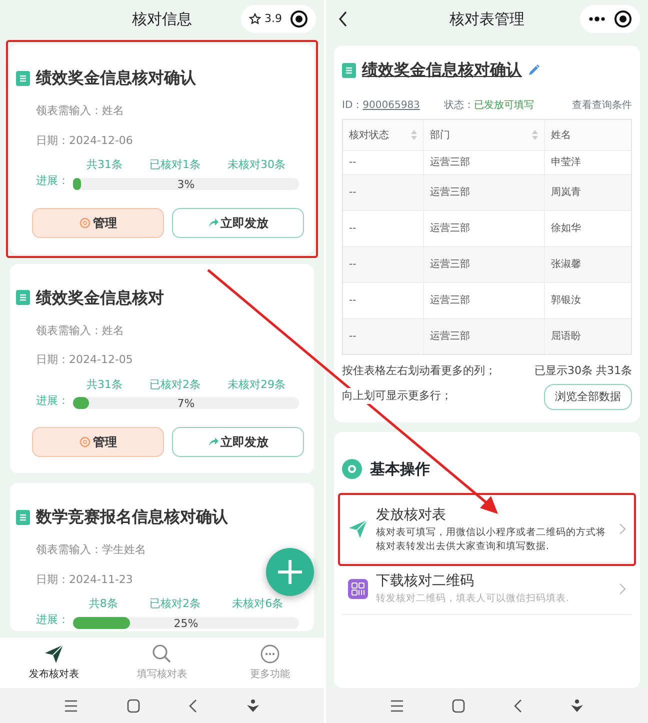 Image resolution: width=648 pixels, height=723 pixels. Describe the element at coordinates (566, 193) in the screenshot. I see `table-cell-text: 周岚青` at that location.